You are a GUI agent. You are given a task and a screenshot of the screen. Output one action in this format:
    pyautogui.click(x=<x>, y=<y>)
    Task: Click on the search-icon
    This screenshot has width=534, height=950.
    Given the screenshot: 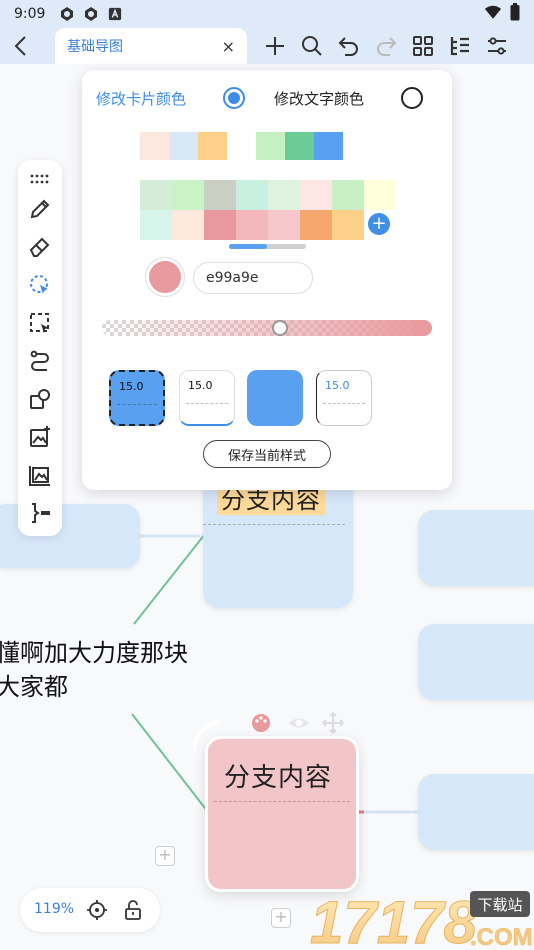 What is the action you would take?
    pyautogui.click(x=312, y=46)
    